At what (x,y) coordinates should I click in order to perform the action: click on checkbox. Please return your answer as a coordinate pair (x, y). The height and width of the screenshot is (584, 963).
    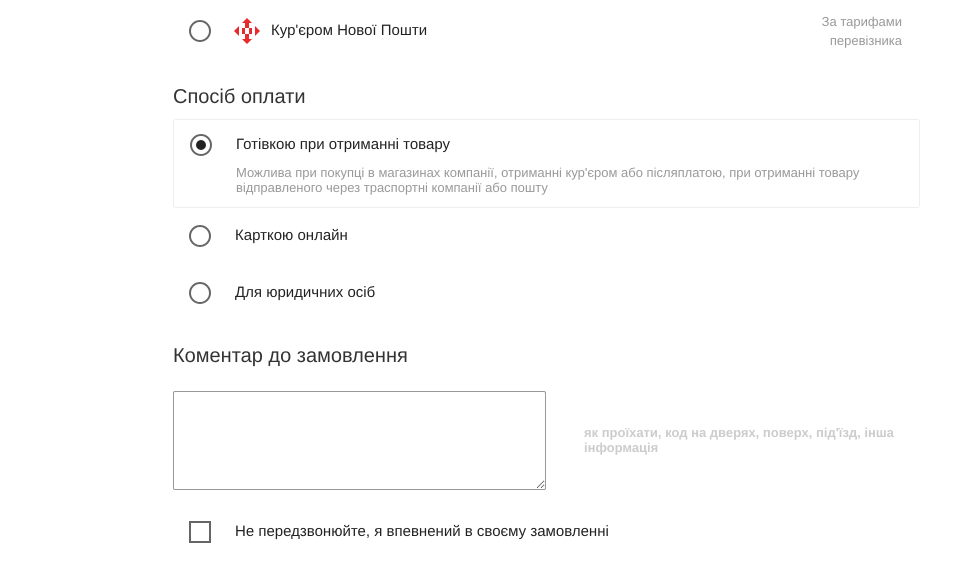
    Looking at the image, I should click on (200, 531).